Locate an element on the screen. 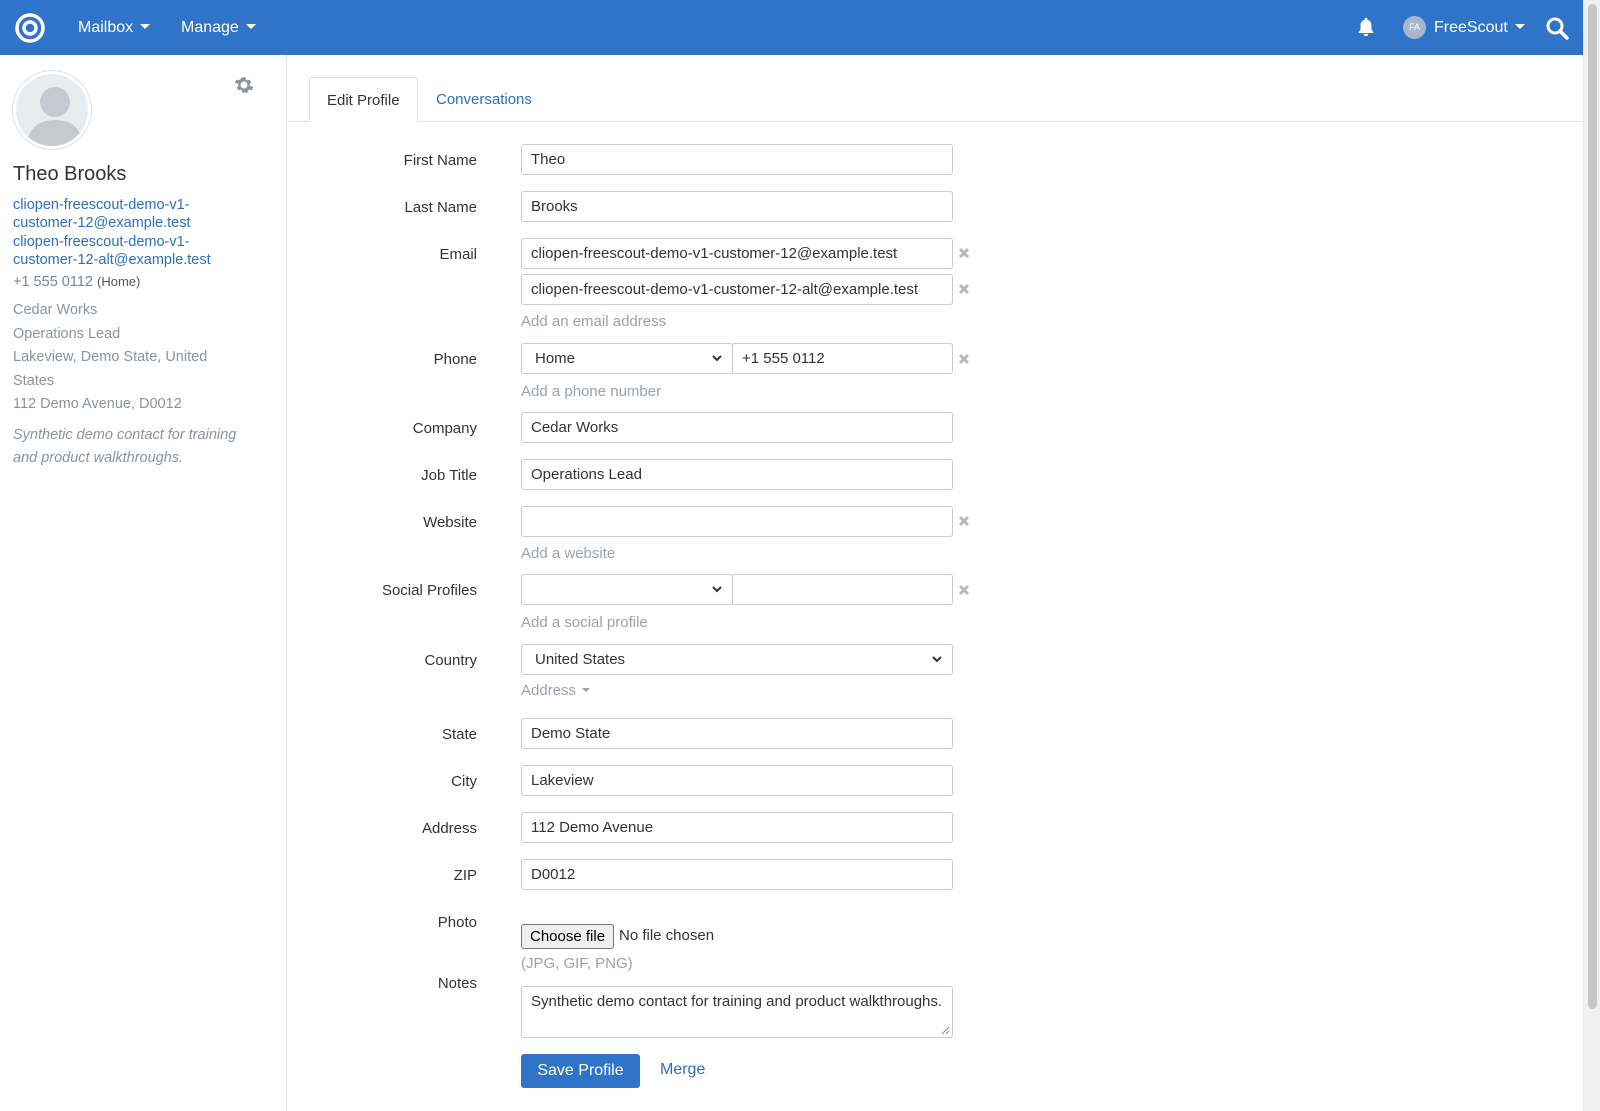 Image resolution: width=1600 pixels, height=1111 pixels. customer-avatar is located at coordinates (52, 110).